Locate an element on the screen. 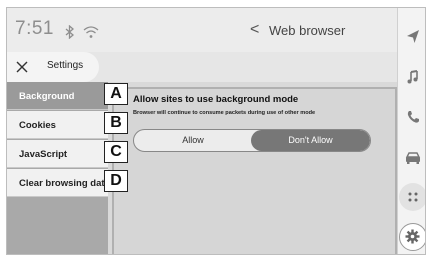  settings-label: Settings is located at coordinates (65, 65).